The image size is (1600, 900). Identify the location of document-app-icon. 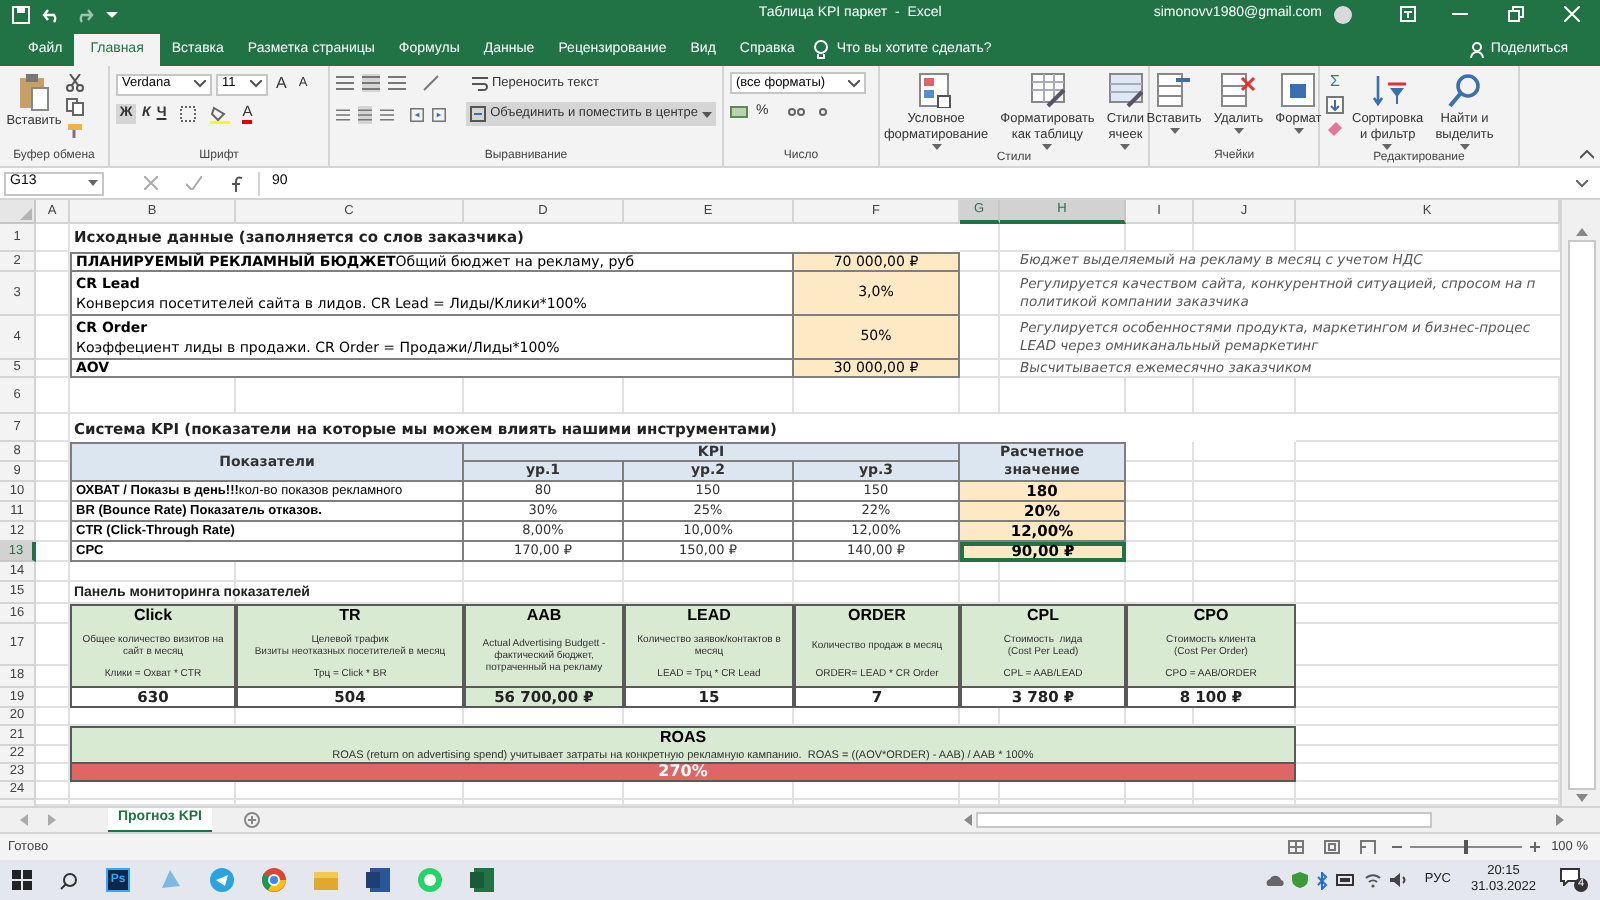
(378, 880).